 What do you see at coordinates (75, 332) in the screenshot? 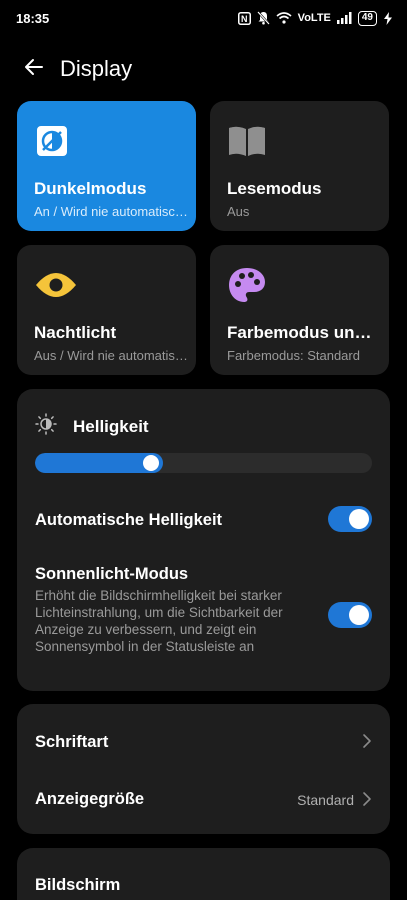
I see `tile-title: Nachtlicht` at bounding box center [75, 332].